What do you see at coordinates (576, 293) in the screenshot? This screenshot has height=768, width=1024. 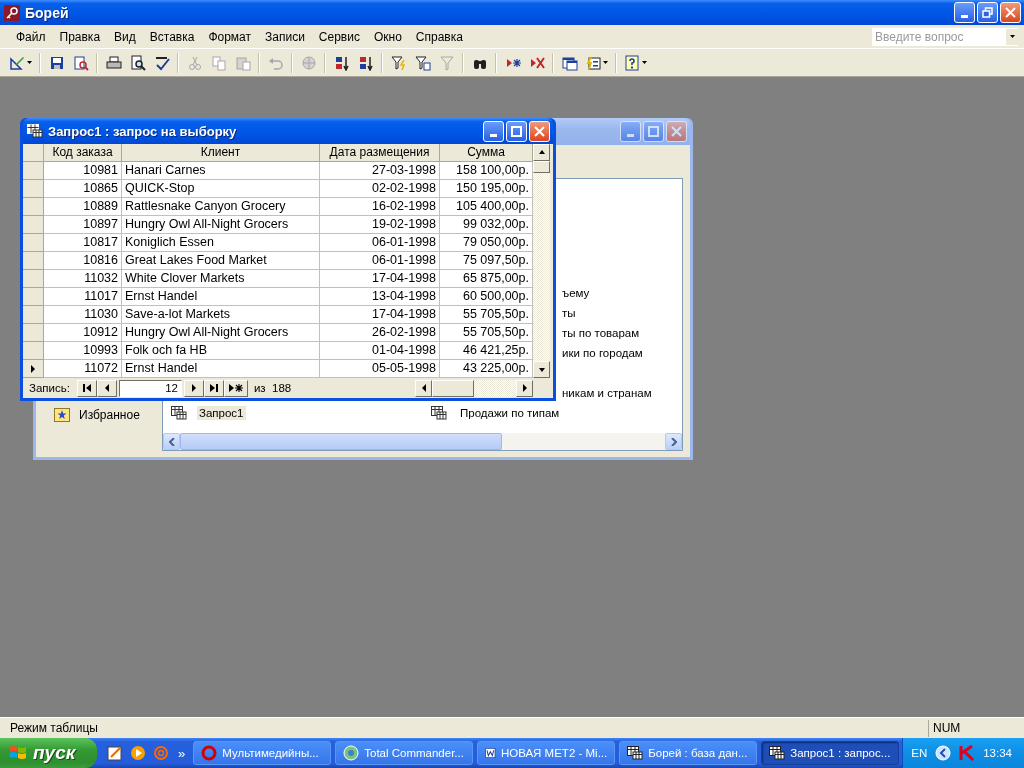 I see `list-item: ъему` at bounding box center [576, 293].